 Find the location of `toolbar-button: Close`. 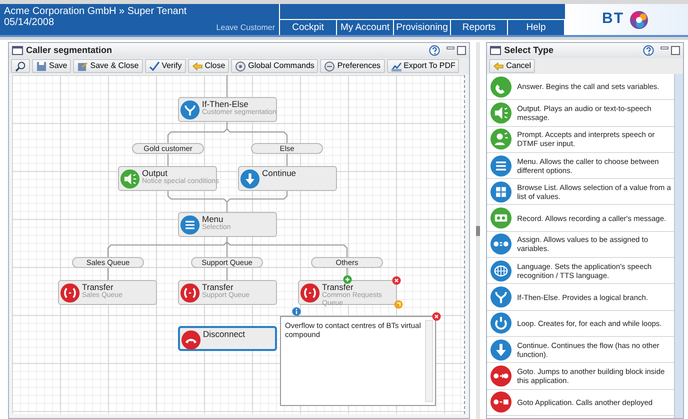

toolbar-button: Close is located at coordinates (209, 66).